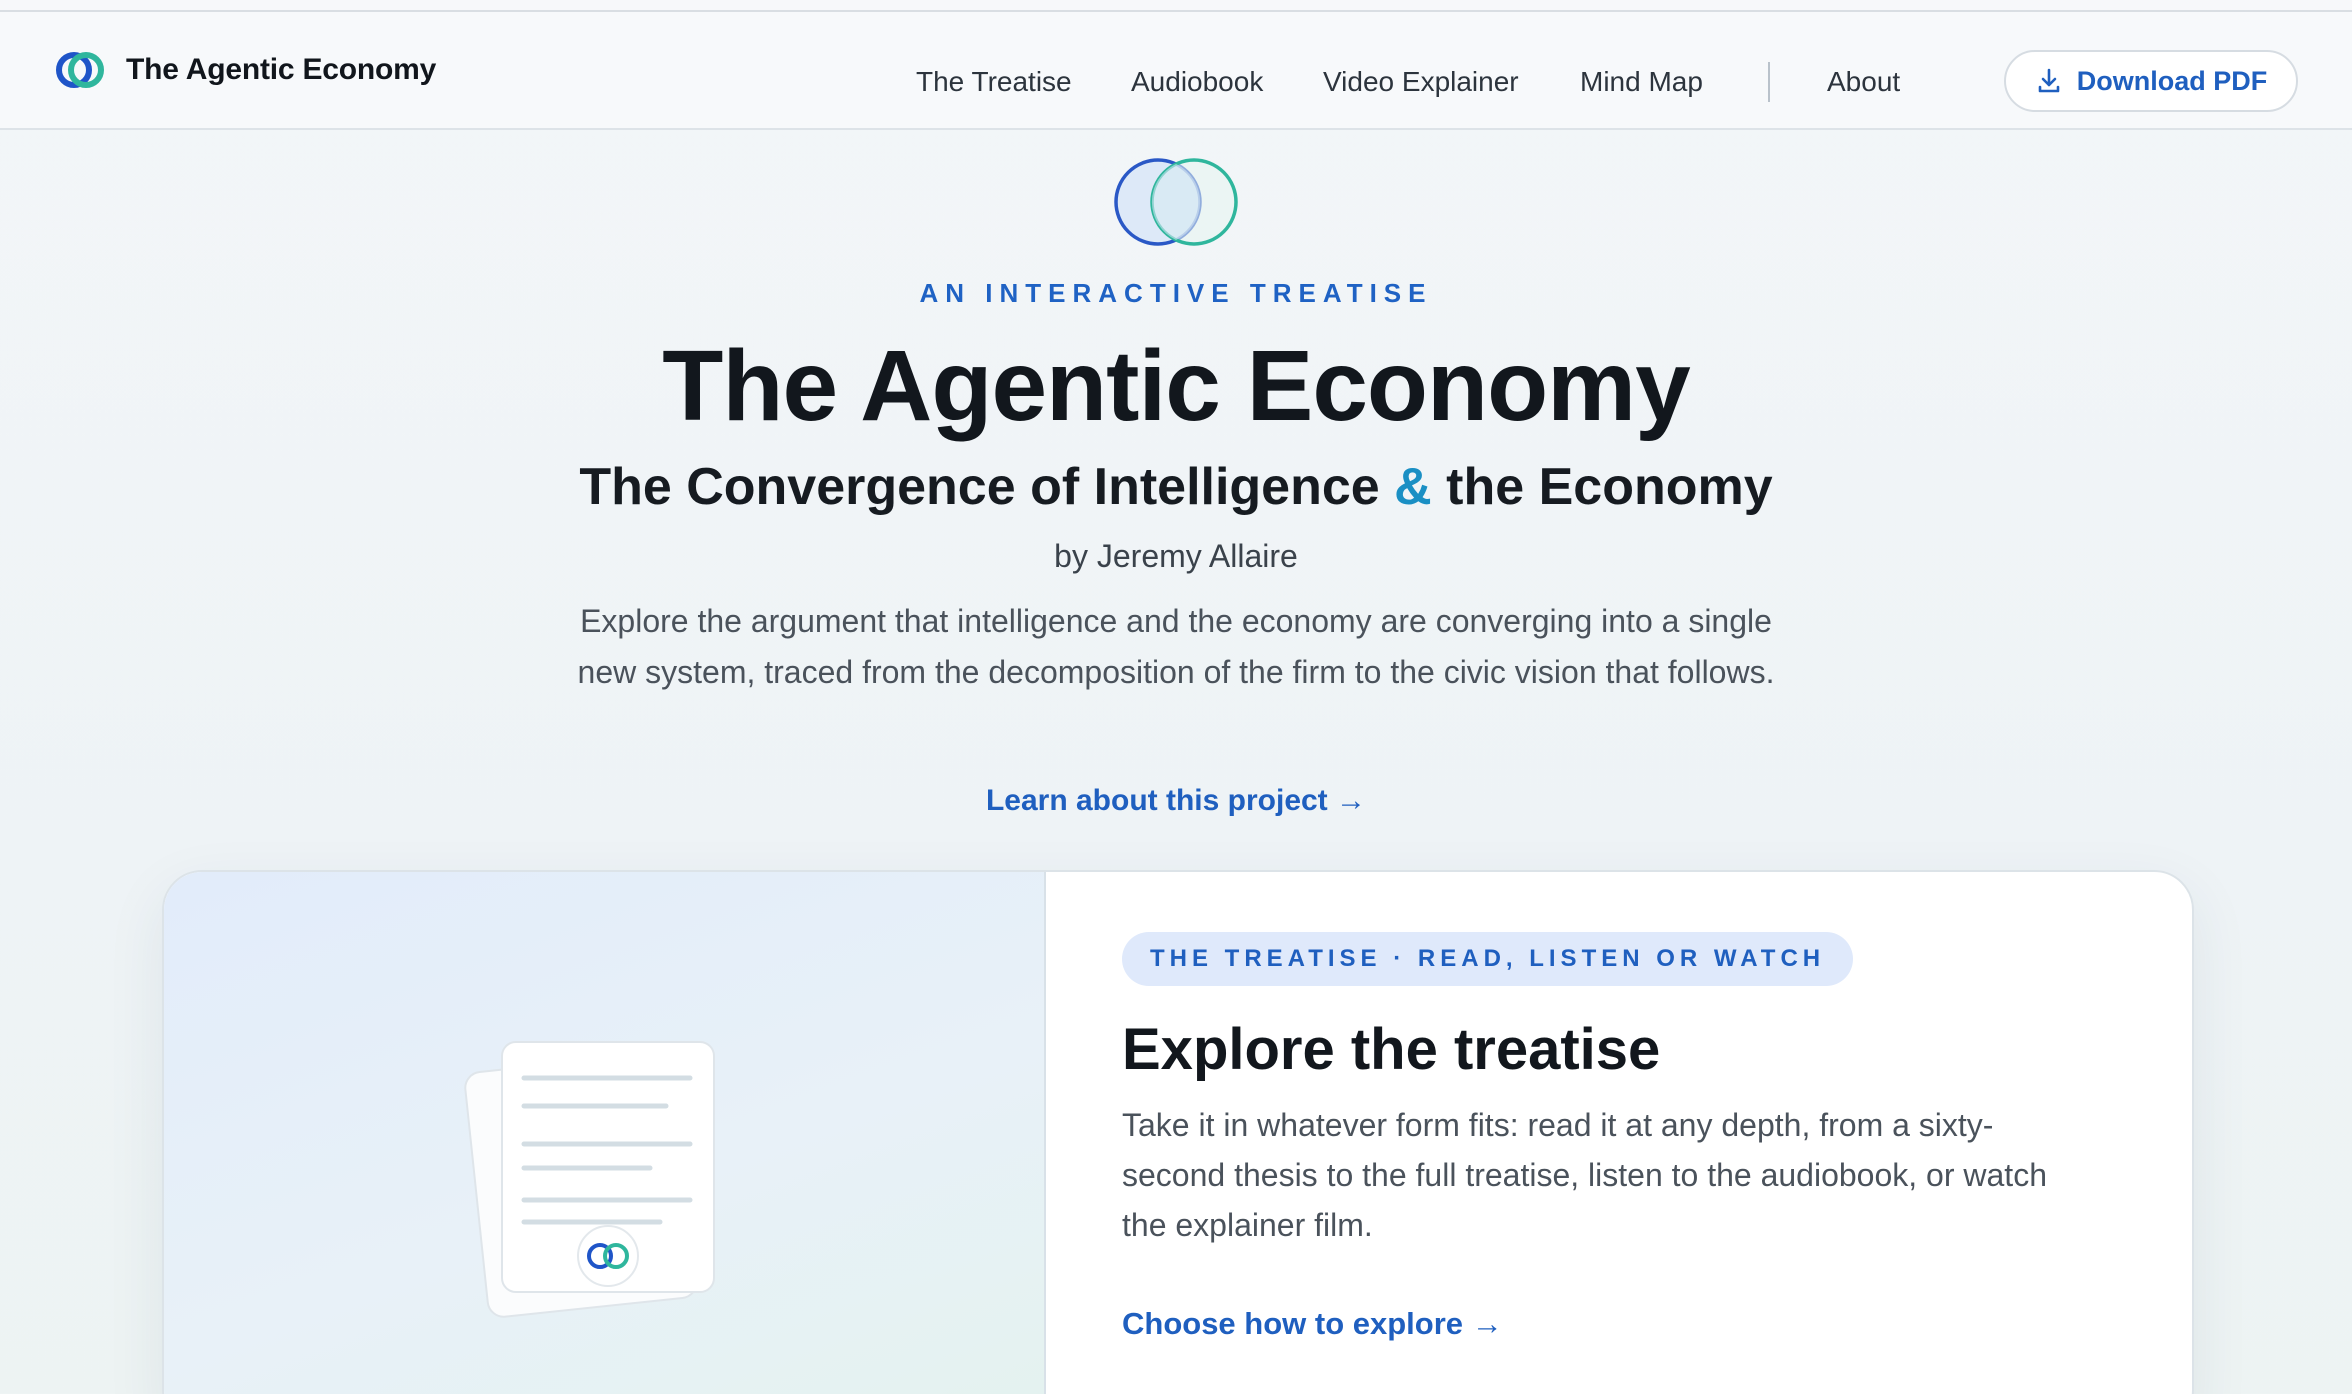  Describe the element at coordinates (1391, 1049) in the screenshot. I see `treatise-card-title: Explore the treatise` at that location.